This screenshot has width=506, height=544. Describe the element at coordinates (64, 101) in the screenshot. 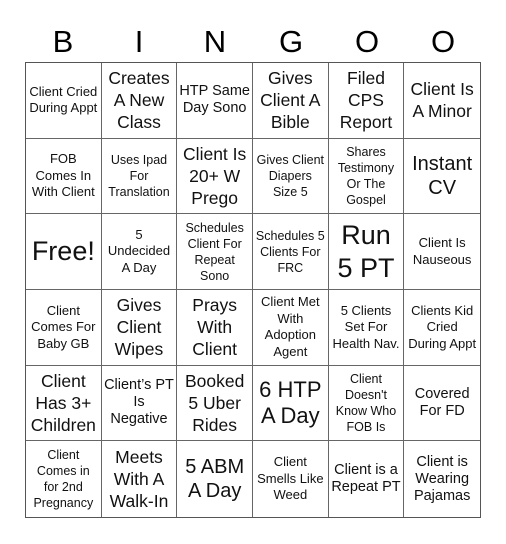

I see `bingo-cell: Client Cried During Appt` at that location.